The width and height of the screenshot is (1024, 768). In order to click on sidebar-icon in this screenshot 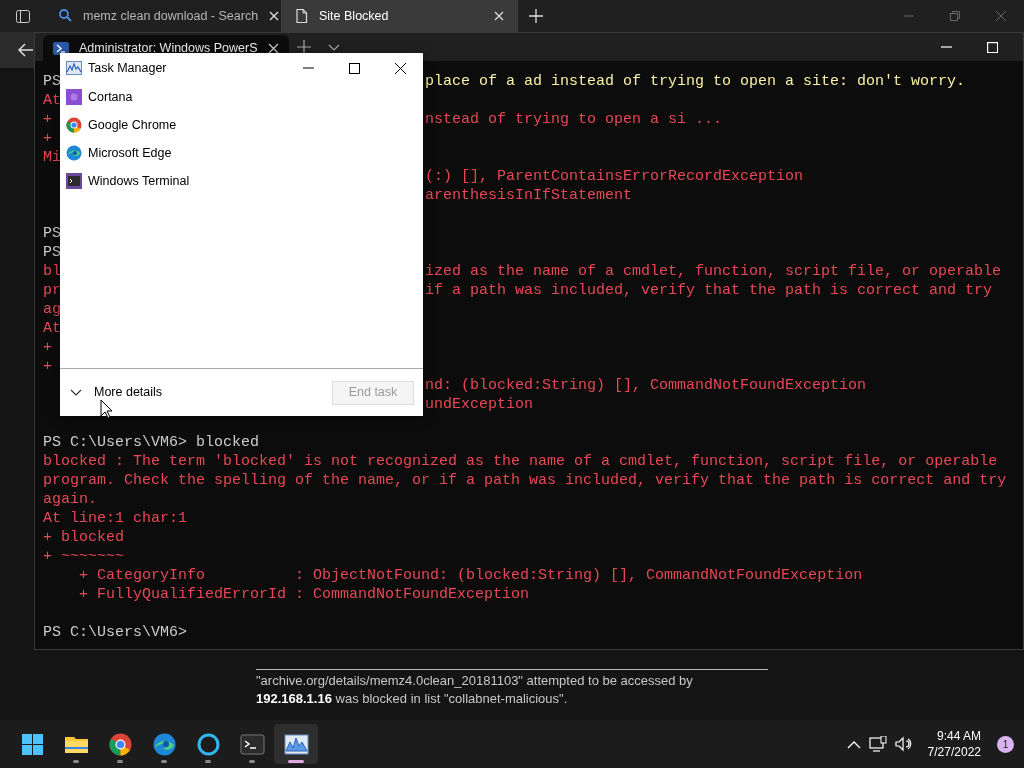, I will do `click(23, 16)`.